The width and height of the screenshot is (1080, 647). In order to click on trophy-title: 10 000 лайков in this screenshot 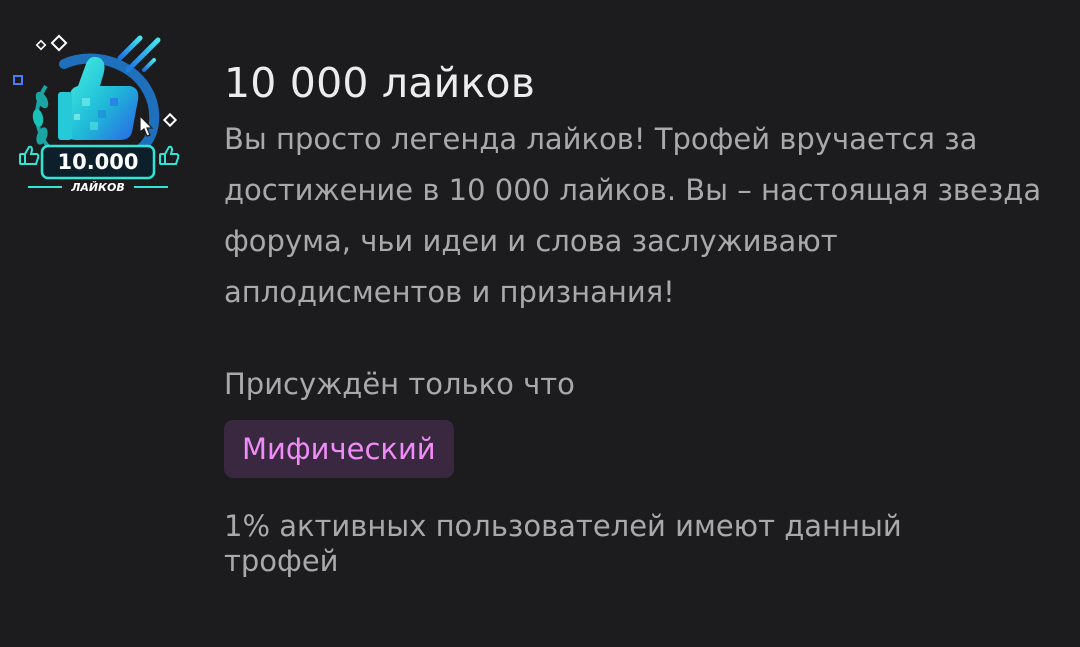, I will do `click(380, 83)`.